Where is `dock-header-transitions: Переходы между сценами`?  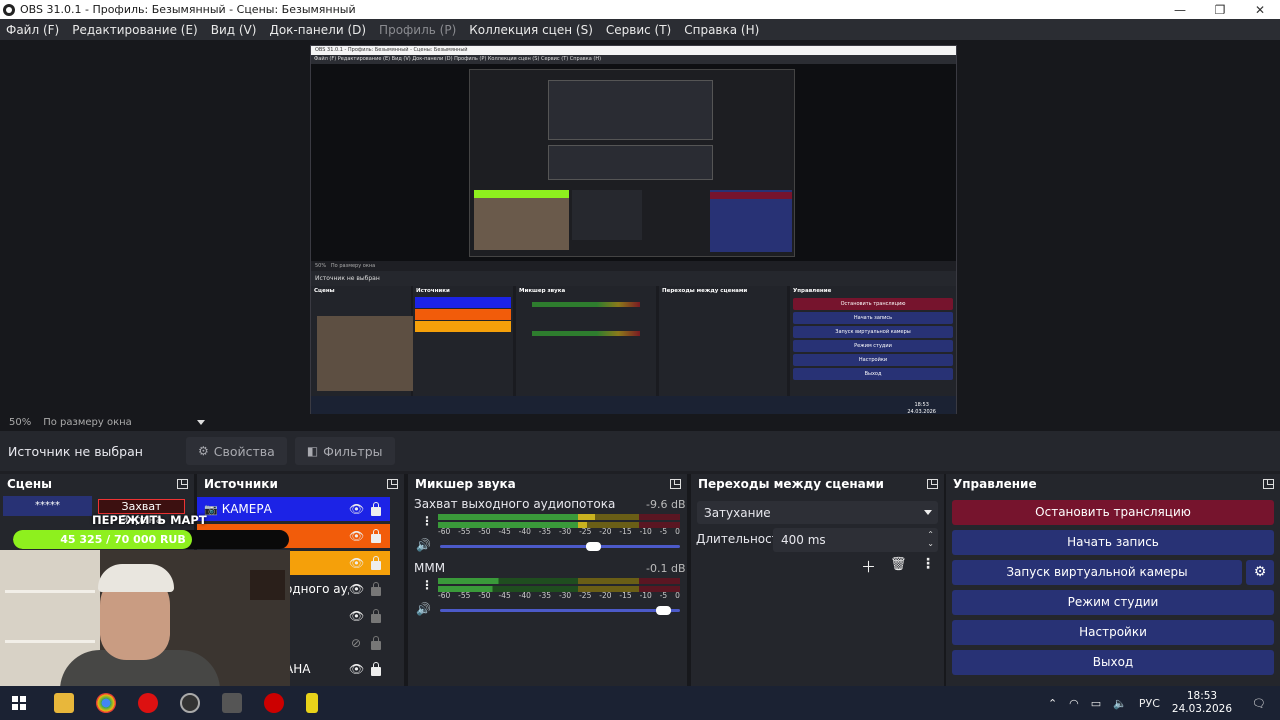
dock-header-transitions: Переходы между сценами is located at coordinates (817, 484).